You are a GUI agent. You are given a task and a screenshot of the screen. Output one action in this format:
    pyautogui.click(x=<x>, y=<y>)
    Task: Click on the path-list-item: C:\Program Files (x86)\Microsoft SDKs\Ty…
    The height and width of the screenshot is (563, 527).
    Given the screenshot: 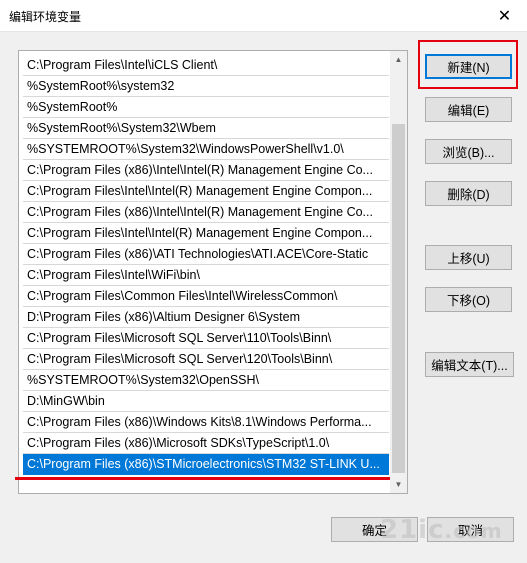 What is the action you would take?
    pyautogui.click(x=206, y=443)
    